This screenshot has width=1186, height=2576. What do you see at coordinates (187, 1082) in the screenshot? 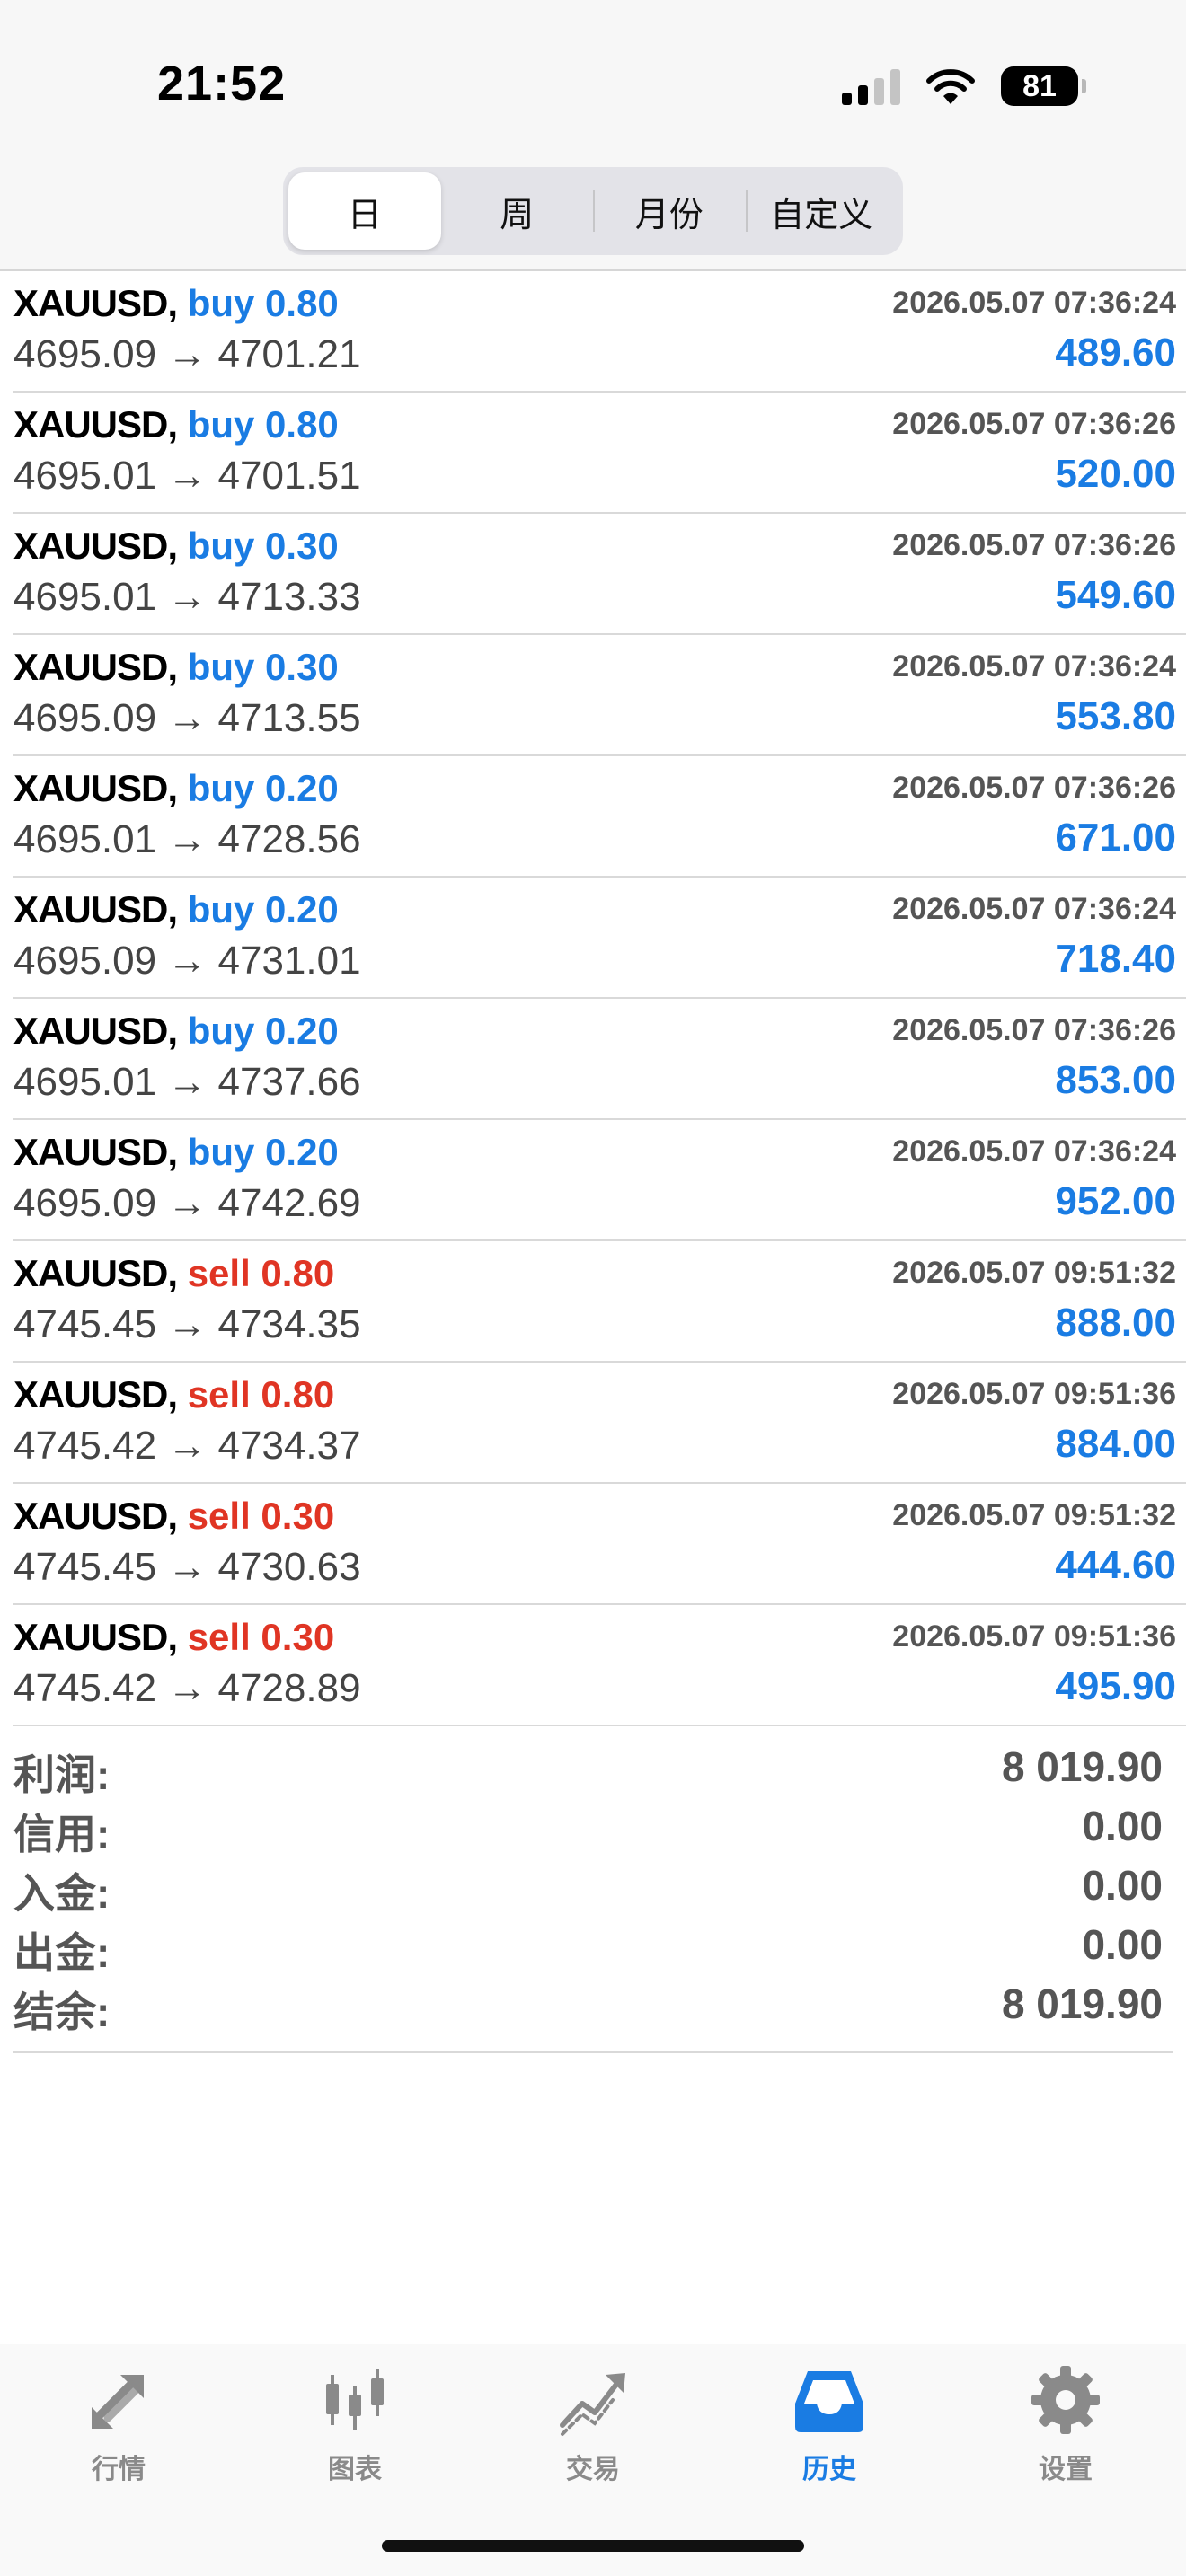
I see `trade-prices: 4695.01 → 4737.66` at bounding box center [187, 1082].